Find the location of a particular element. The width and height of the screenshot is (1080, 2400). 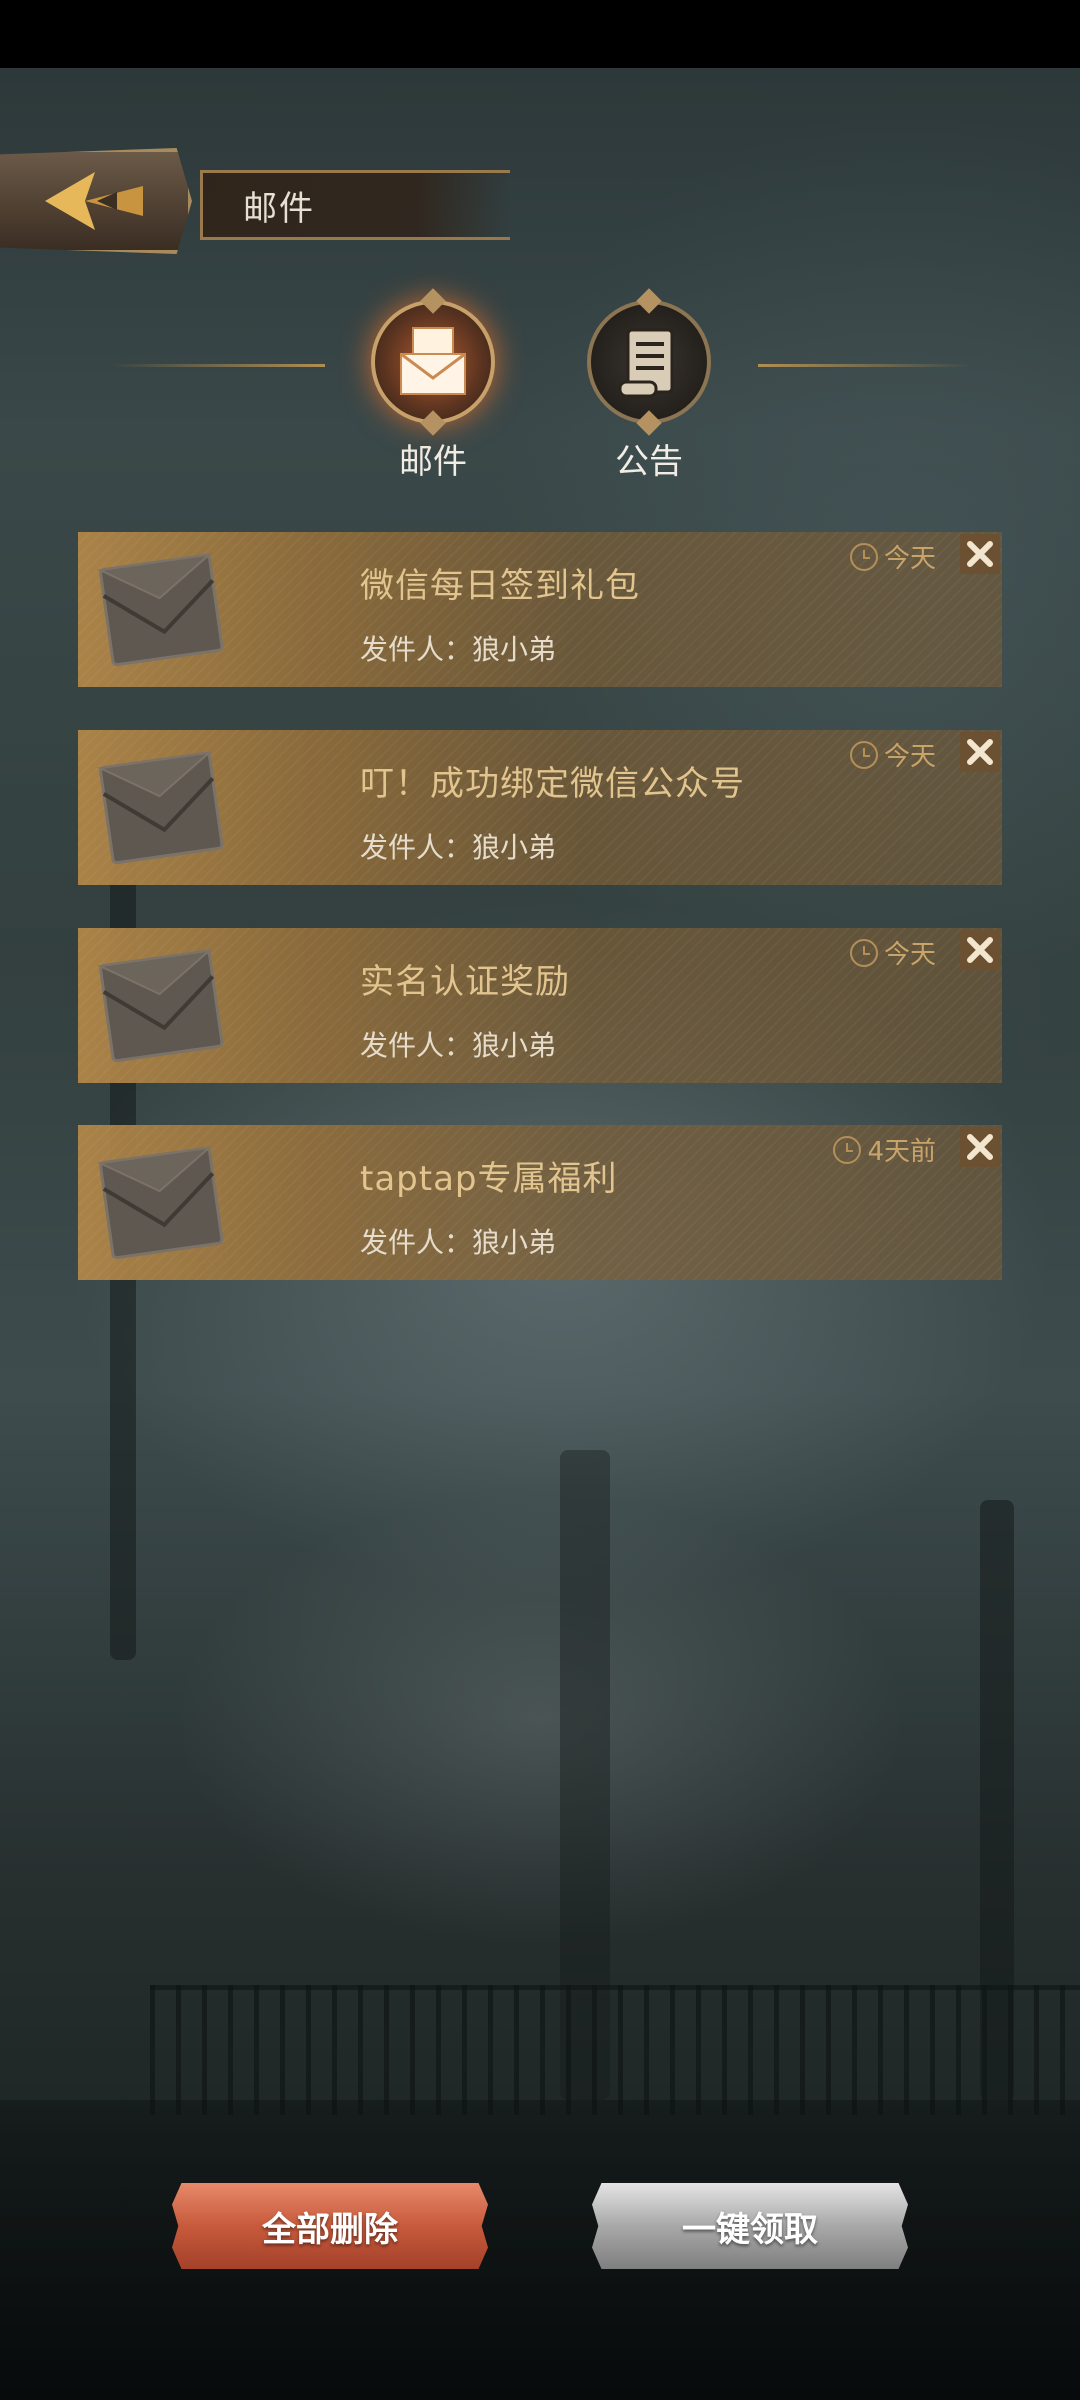

mail-item: taptap专属福利 发件人：狼小弟 4天前 is located at coordinates (540, 1202).